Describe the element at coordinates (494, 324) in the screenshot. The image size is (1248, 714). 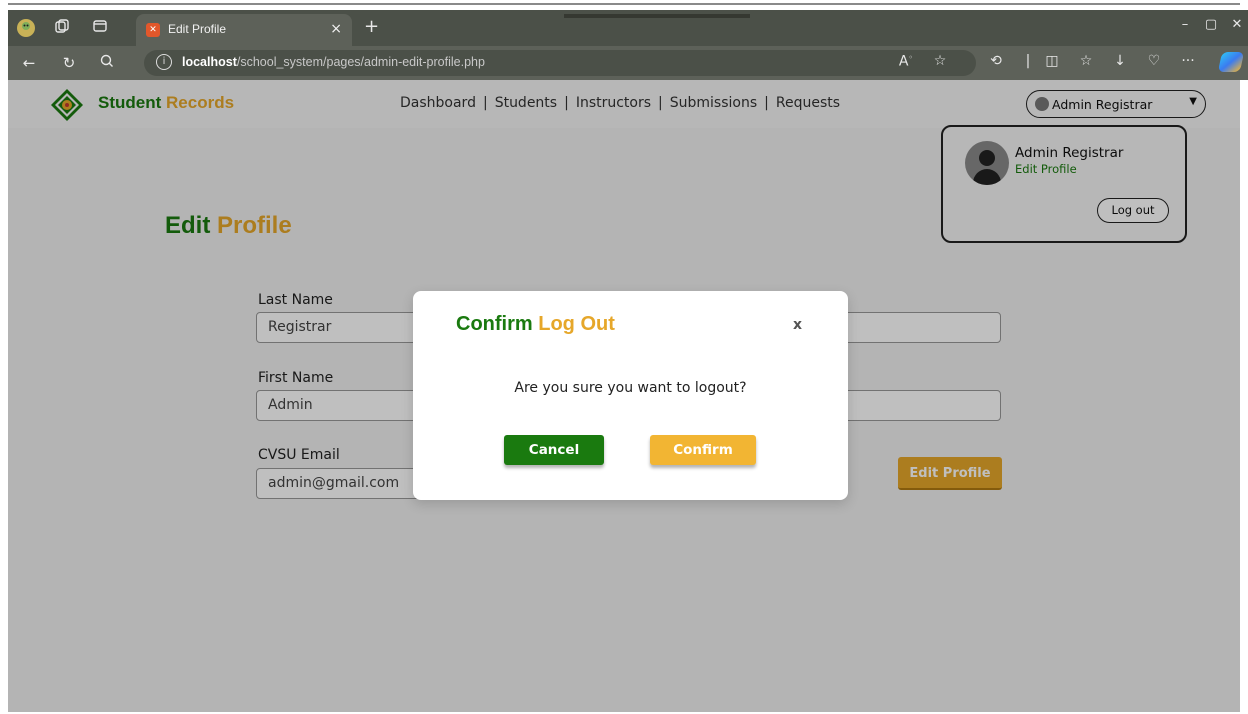
I see `modal-title-part1: Confirm` at that location.